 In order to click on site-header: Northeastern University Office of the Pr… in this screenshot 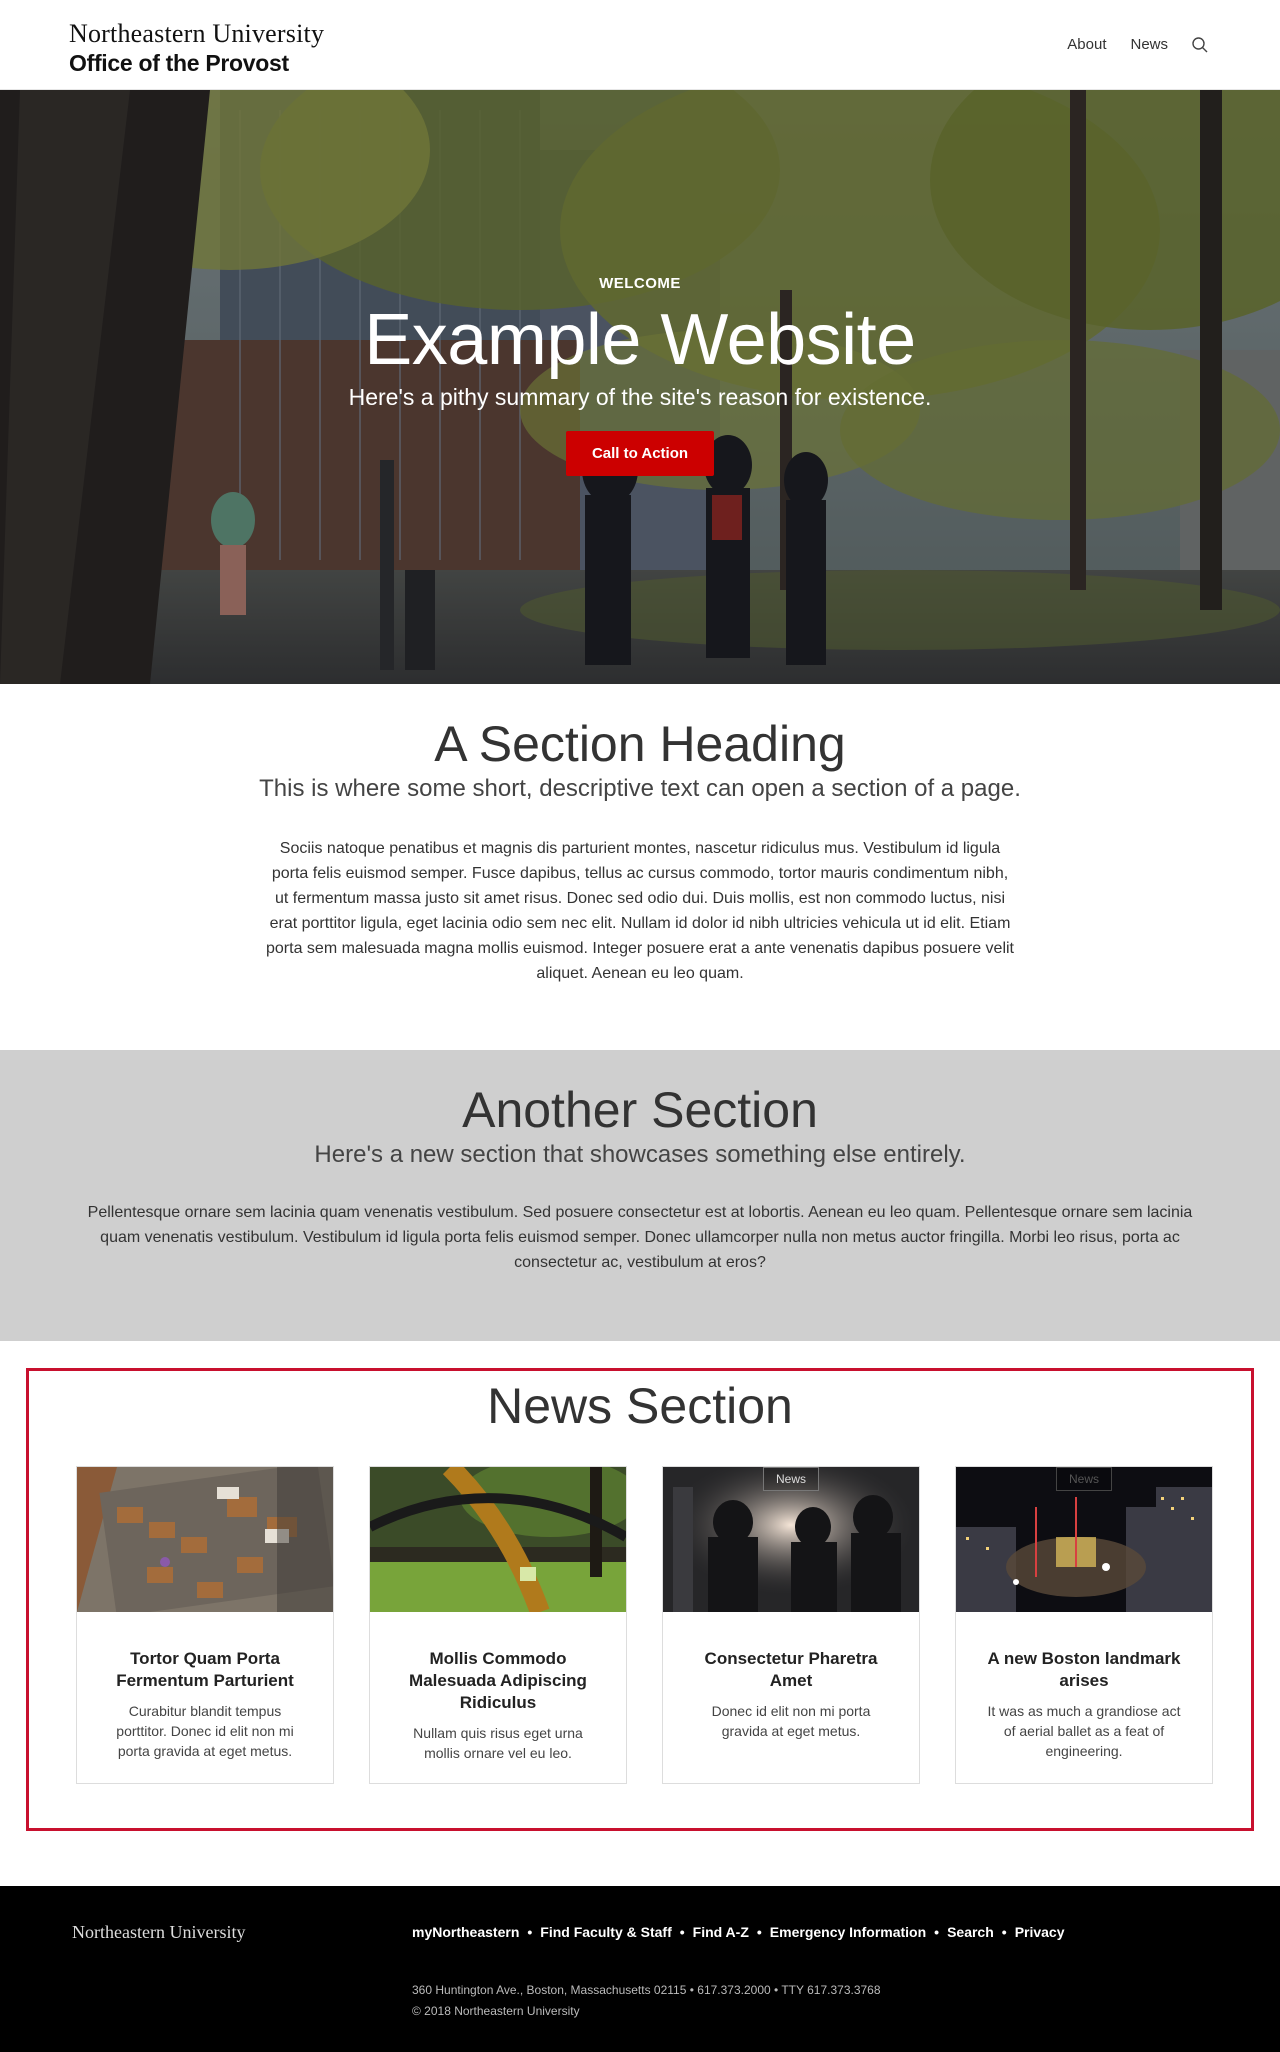, I will do `click(640, 45)`.